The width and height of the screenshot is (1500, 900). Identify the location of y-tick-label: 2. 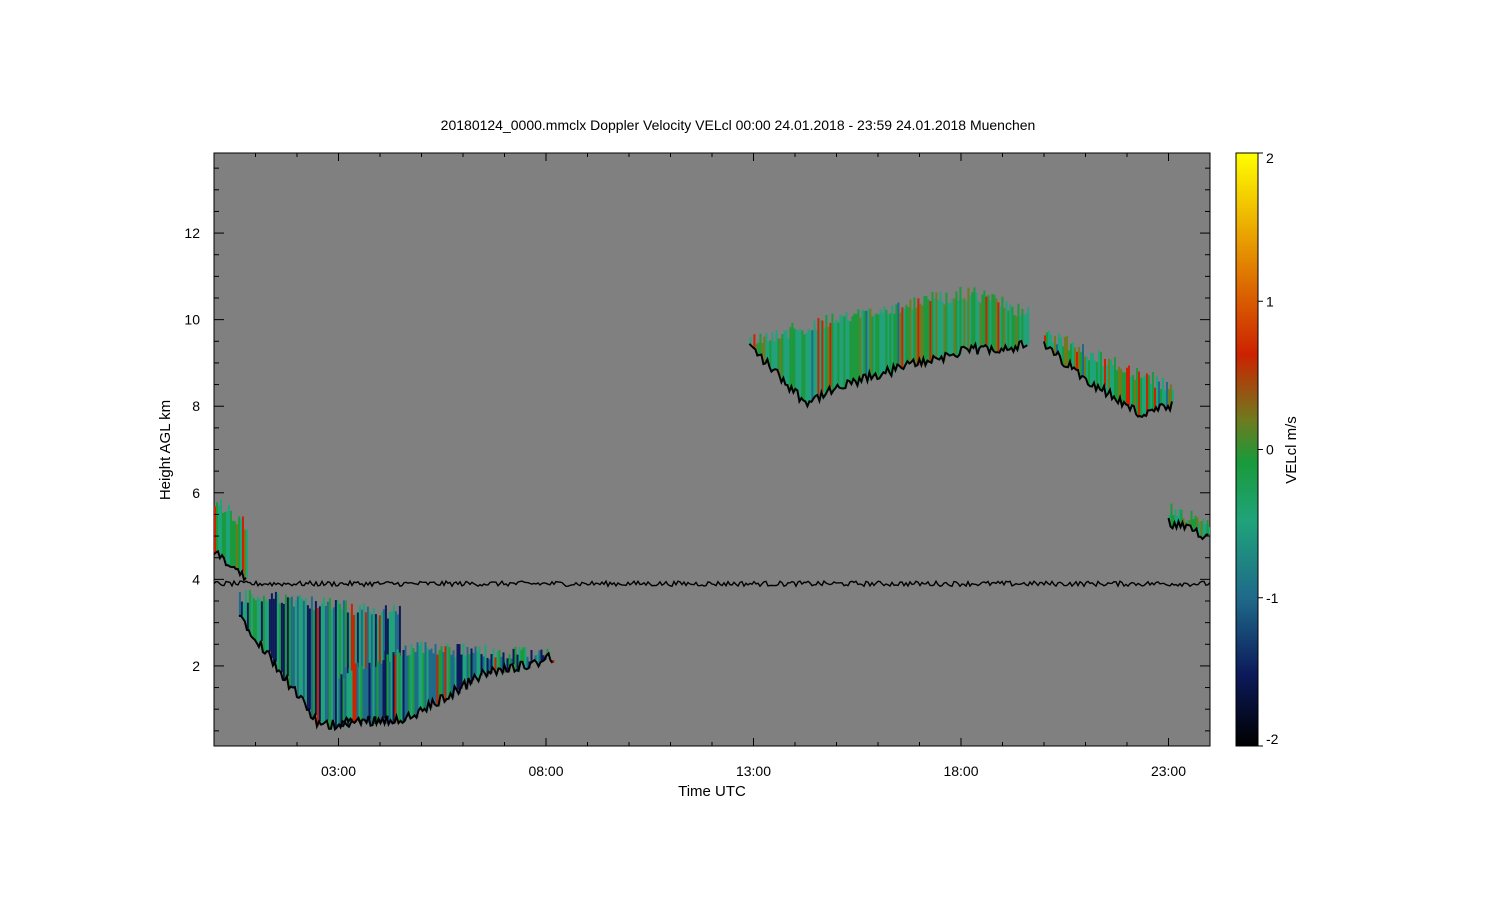
(196, 666).